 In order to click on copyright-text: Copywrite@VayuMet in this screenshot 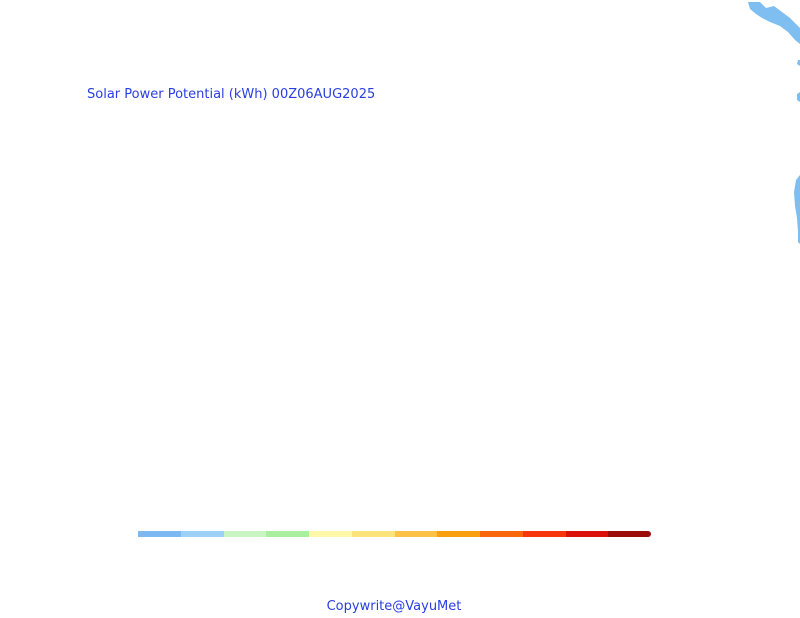, I will do `click(394, 606)`.